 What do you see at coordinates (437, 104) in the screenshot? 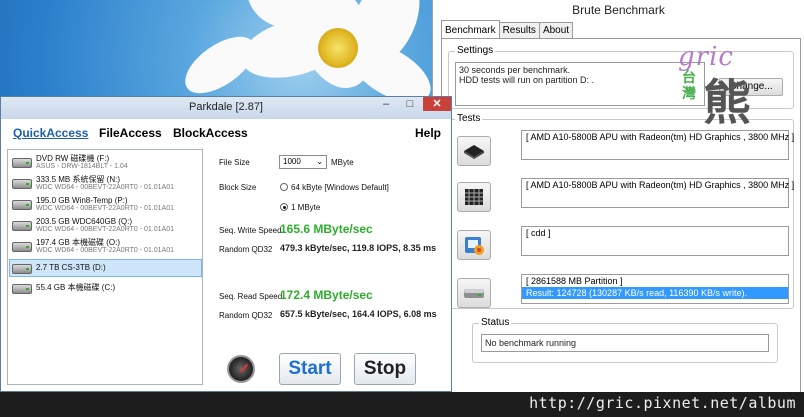
I see `close-button: ✕` at bounding box center [437, 104].